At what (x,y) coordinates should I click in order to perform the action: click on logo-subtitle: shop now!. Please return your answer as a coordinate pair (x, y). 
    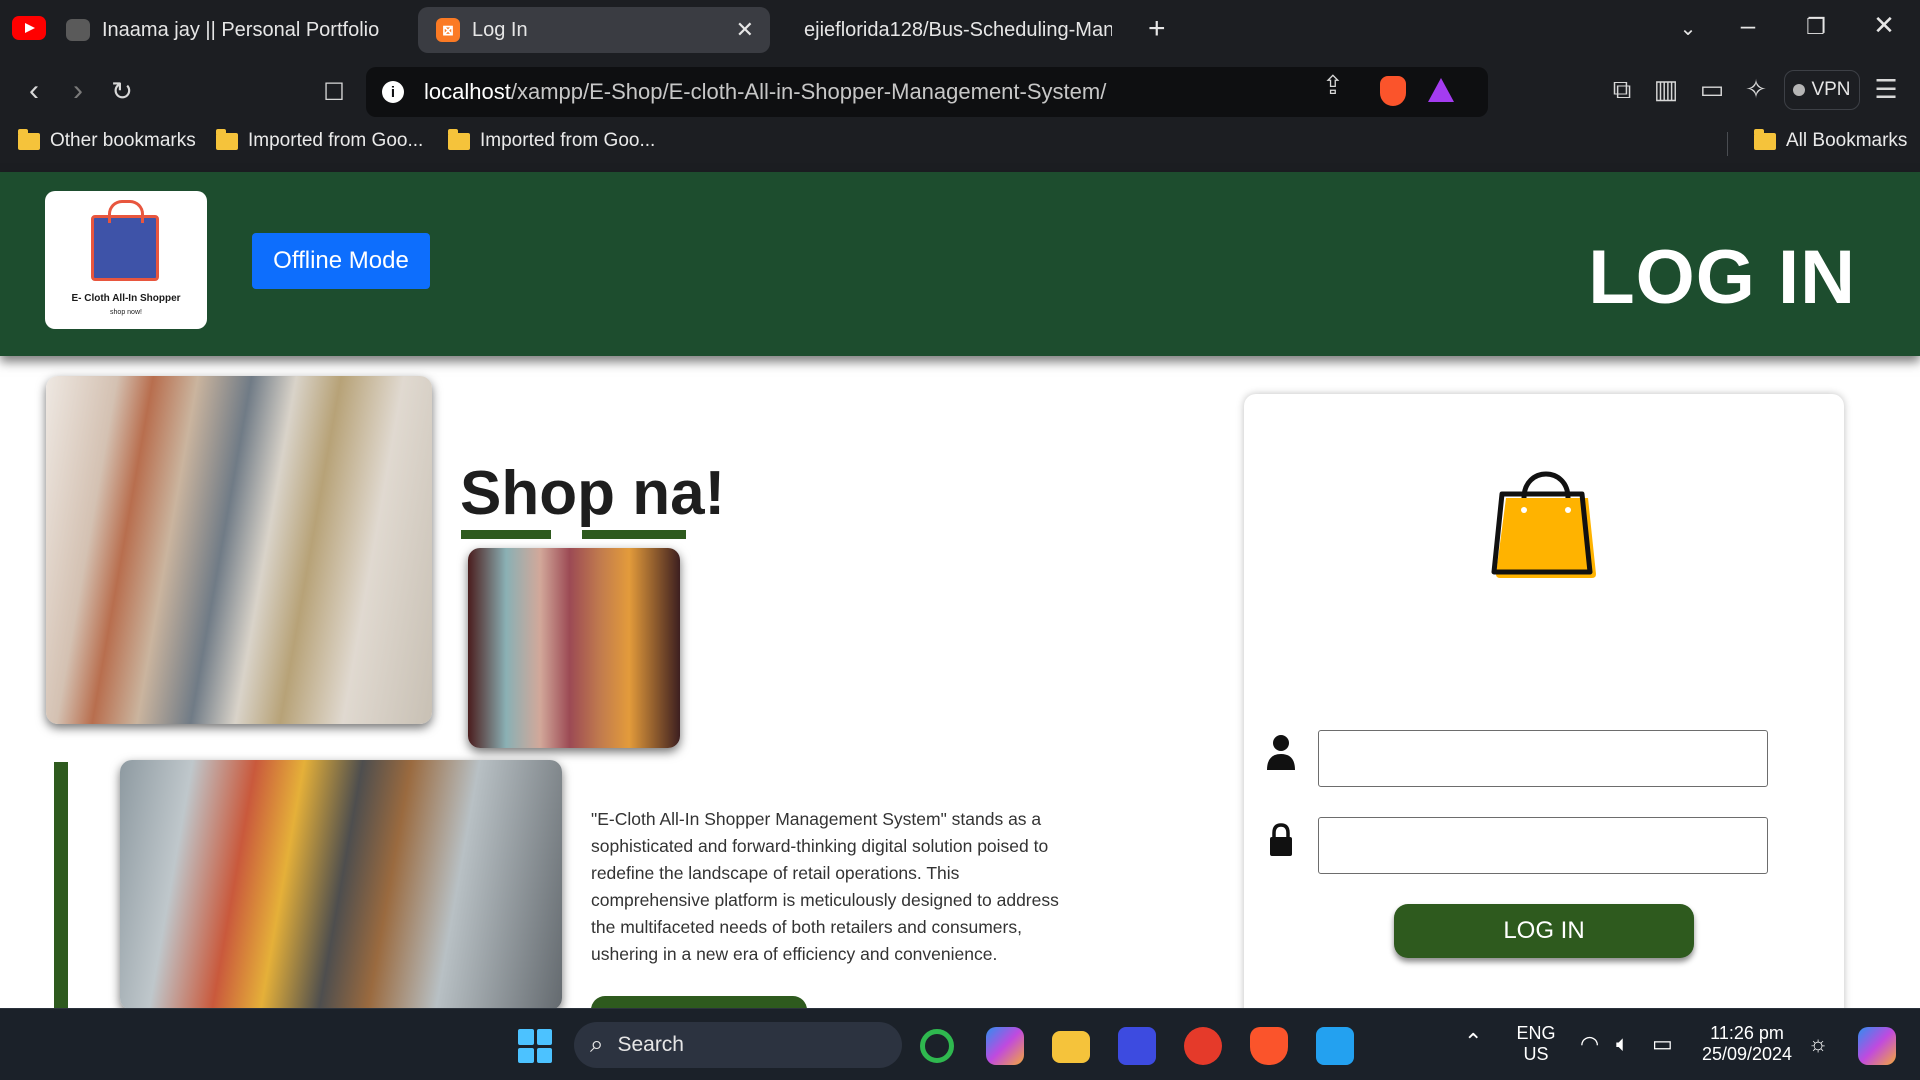
    Looking at the image, I should click on (126, 312).